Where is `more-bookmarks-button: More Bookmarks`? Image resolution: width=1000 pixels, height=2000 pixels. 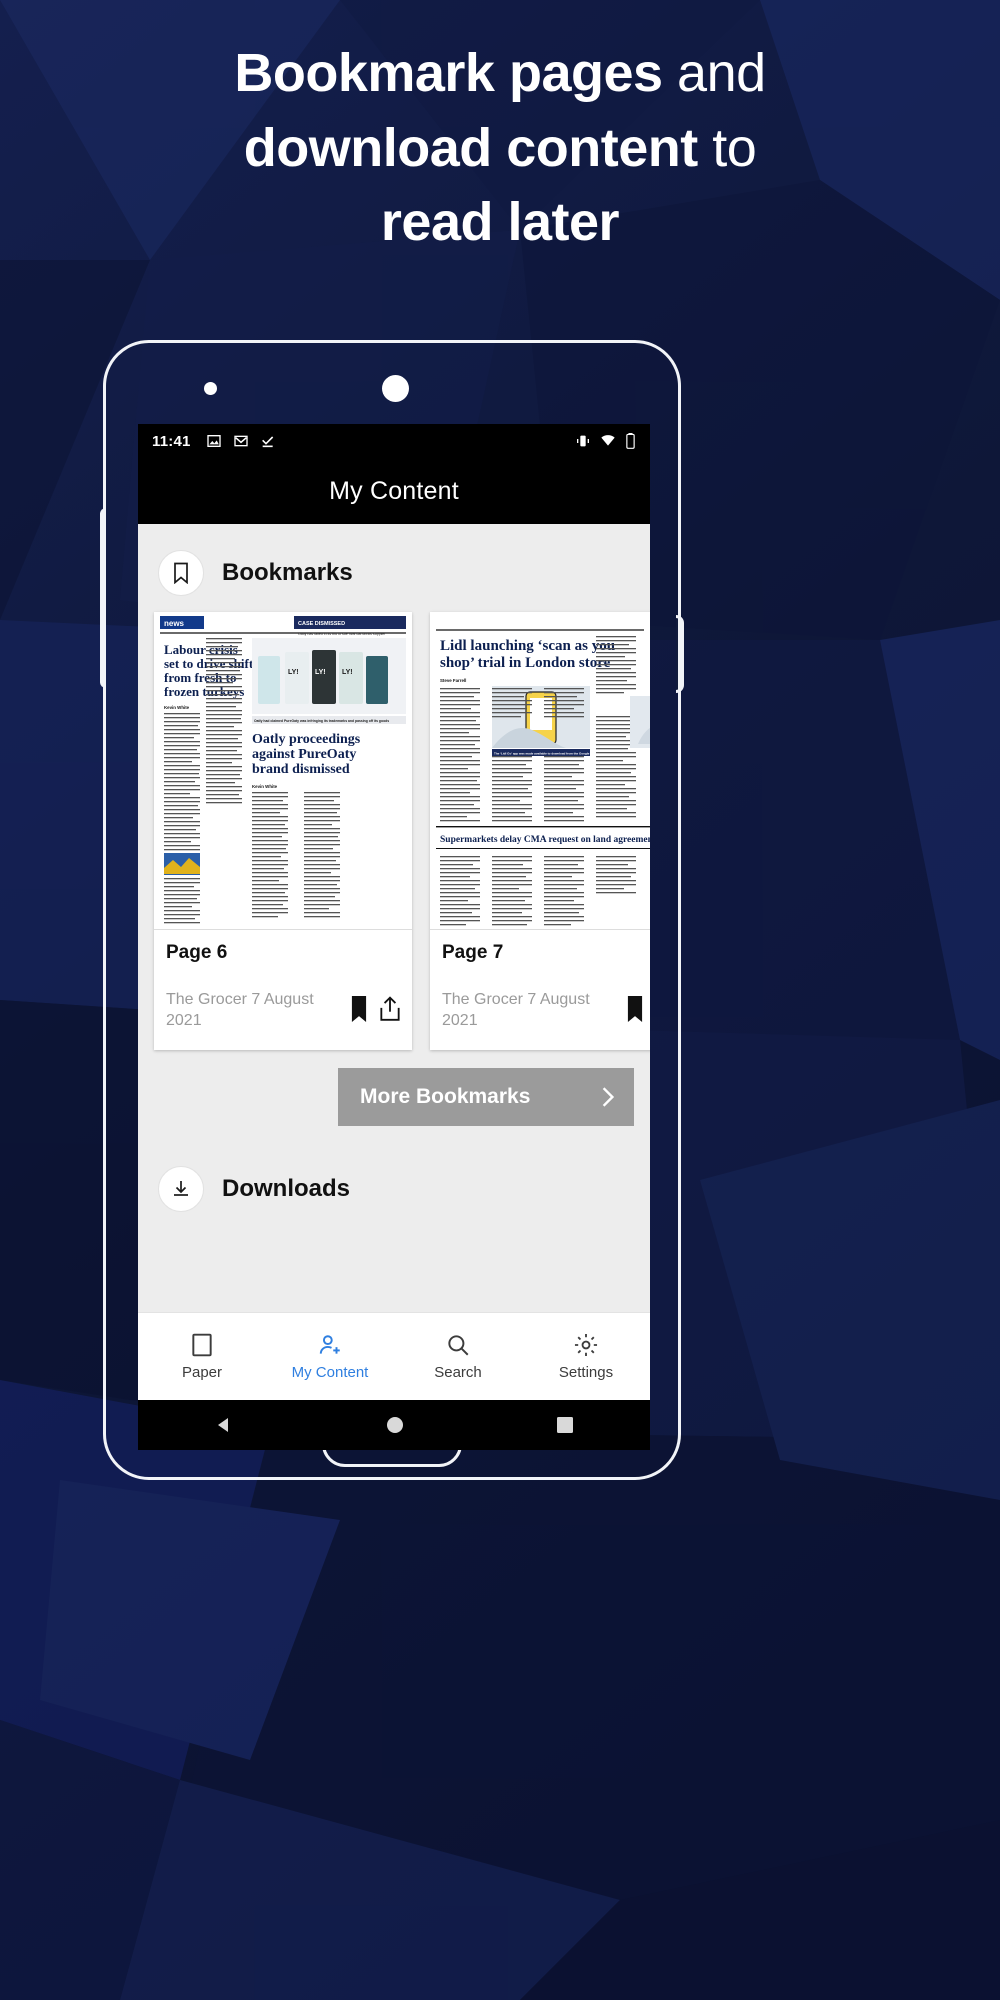 more-bookmarks-button: More Bookmarks is located at coordinates (486, 1097).